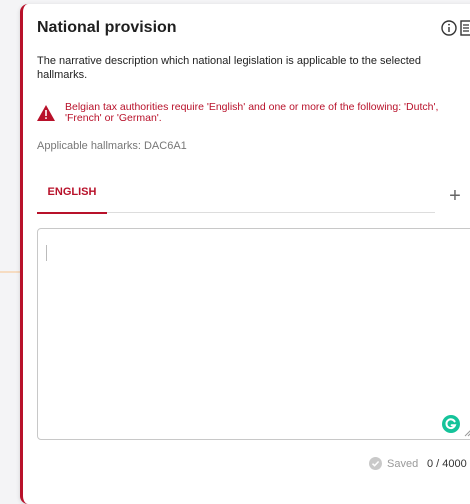  I want to click on card-title: National provision, so click(107, 27).